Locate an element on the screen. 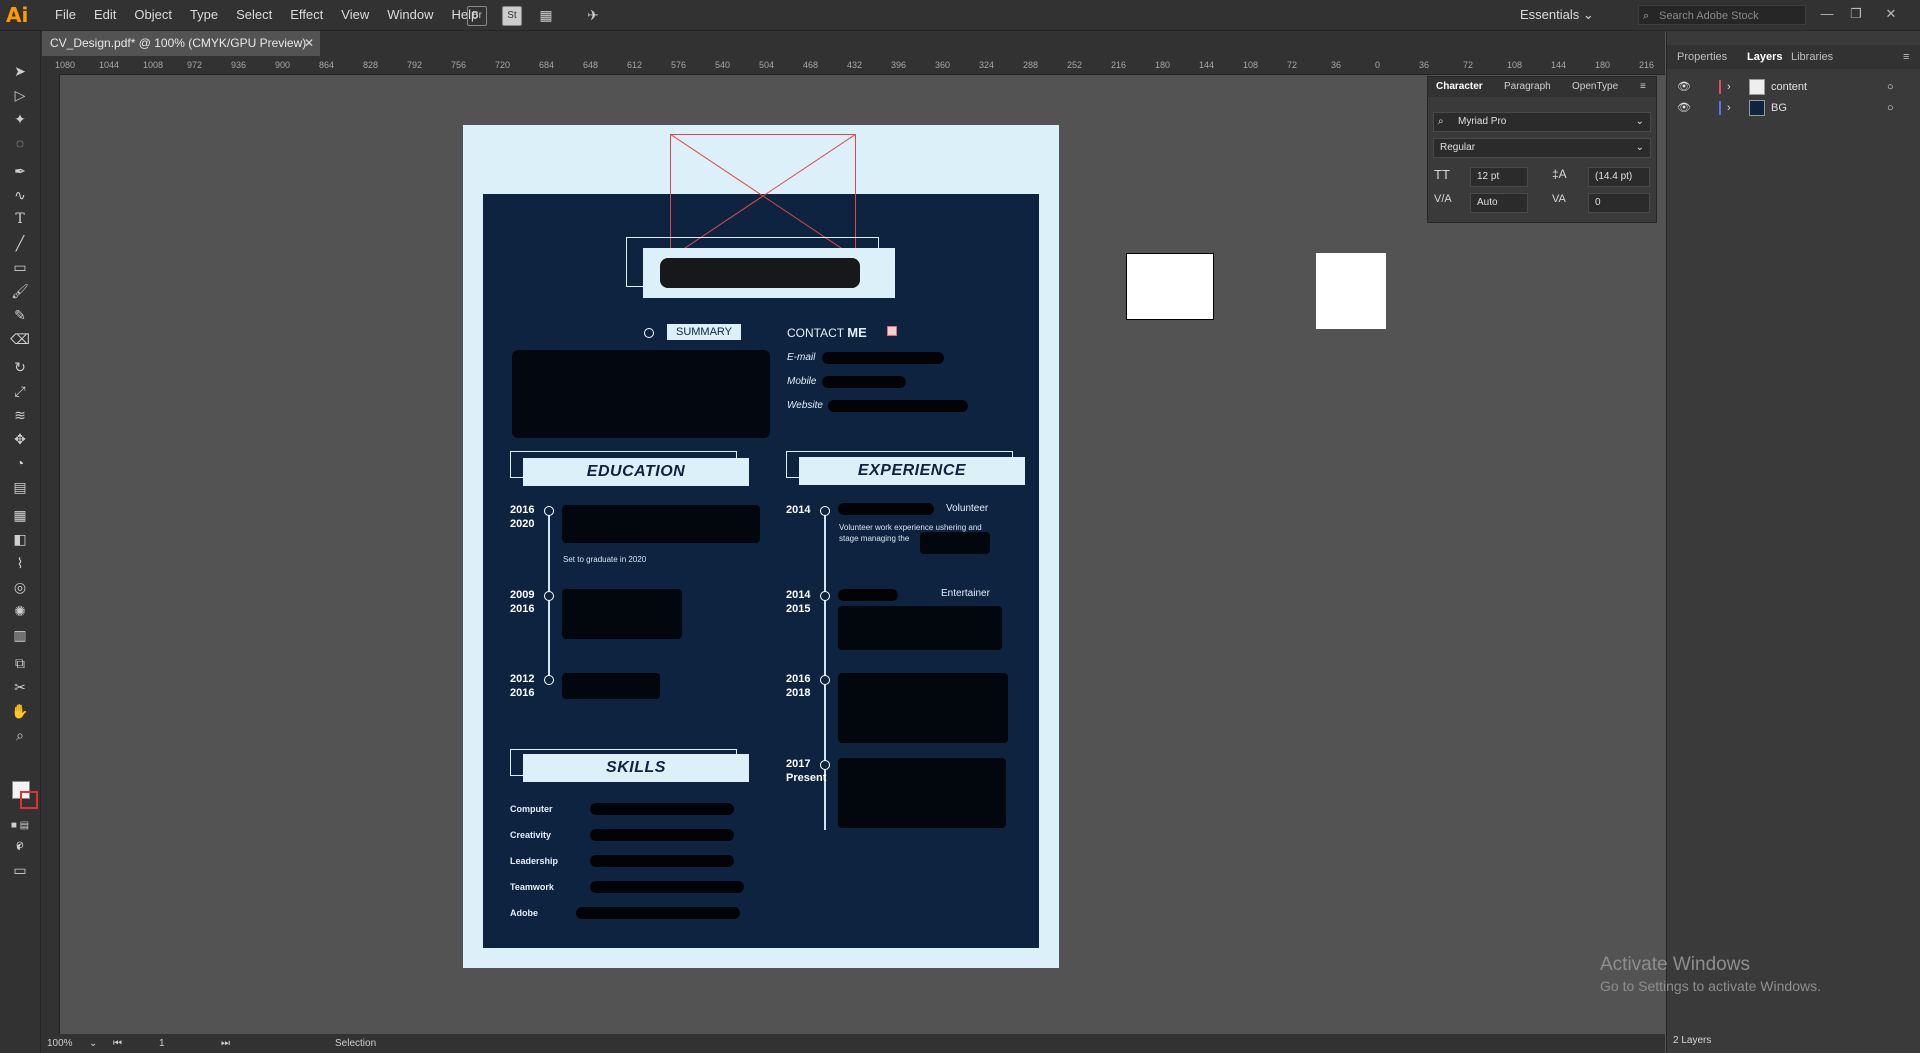  graph-tool-icon: ▥ is located at coordinates (20, 635).